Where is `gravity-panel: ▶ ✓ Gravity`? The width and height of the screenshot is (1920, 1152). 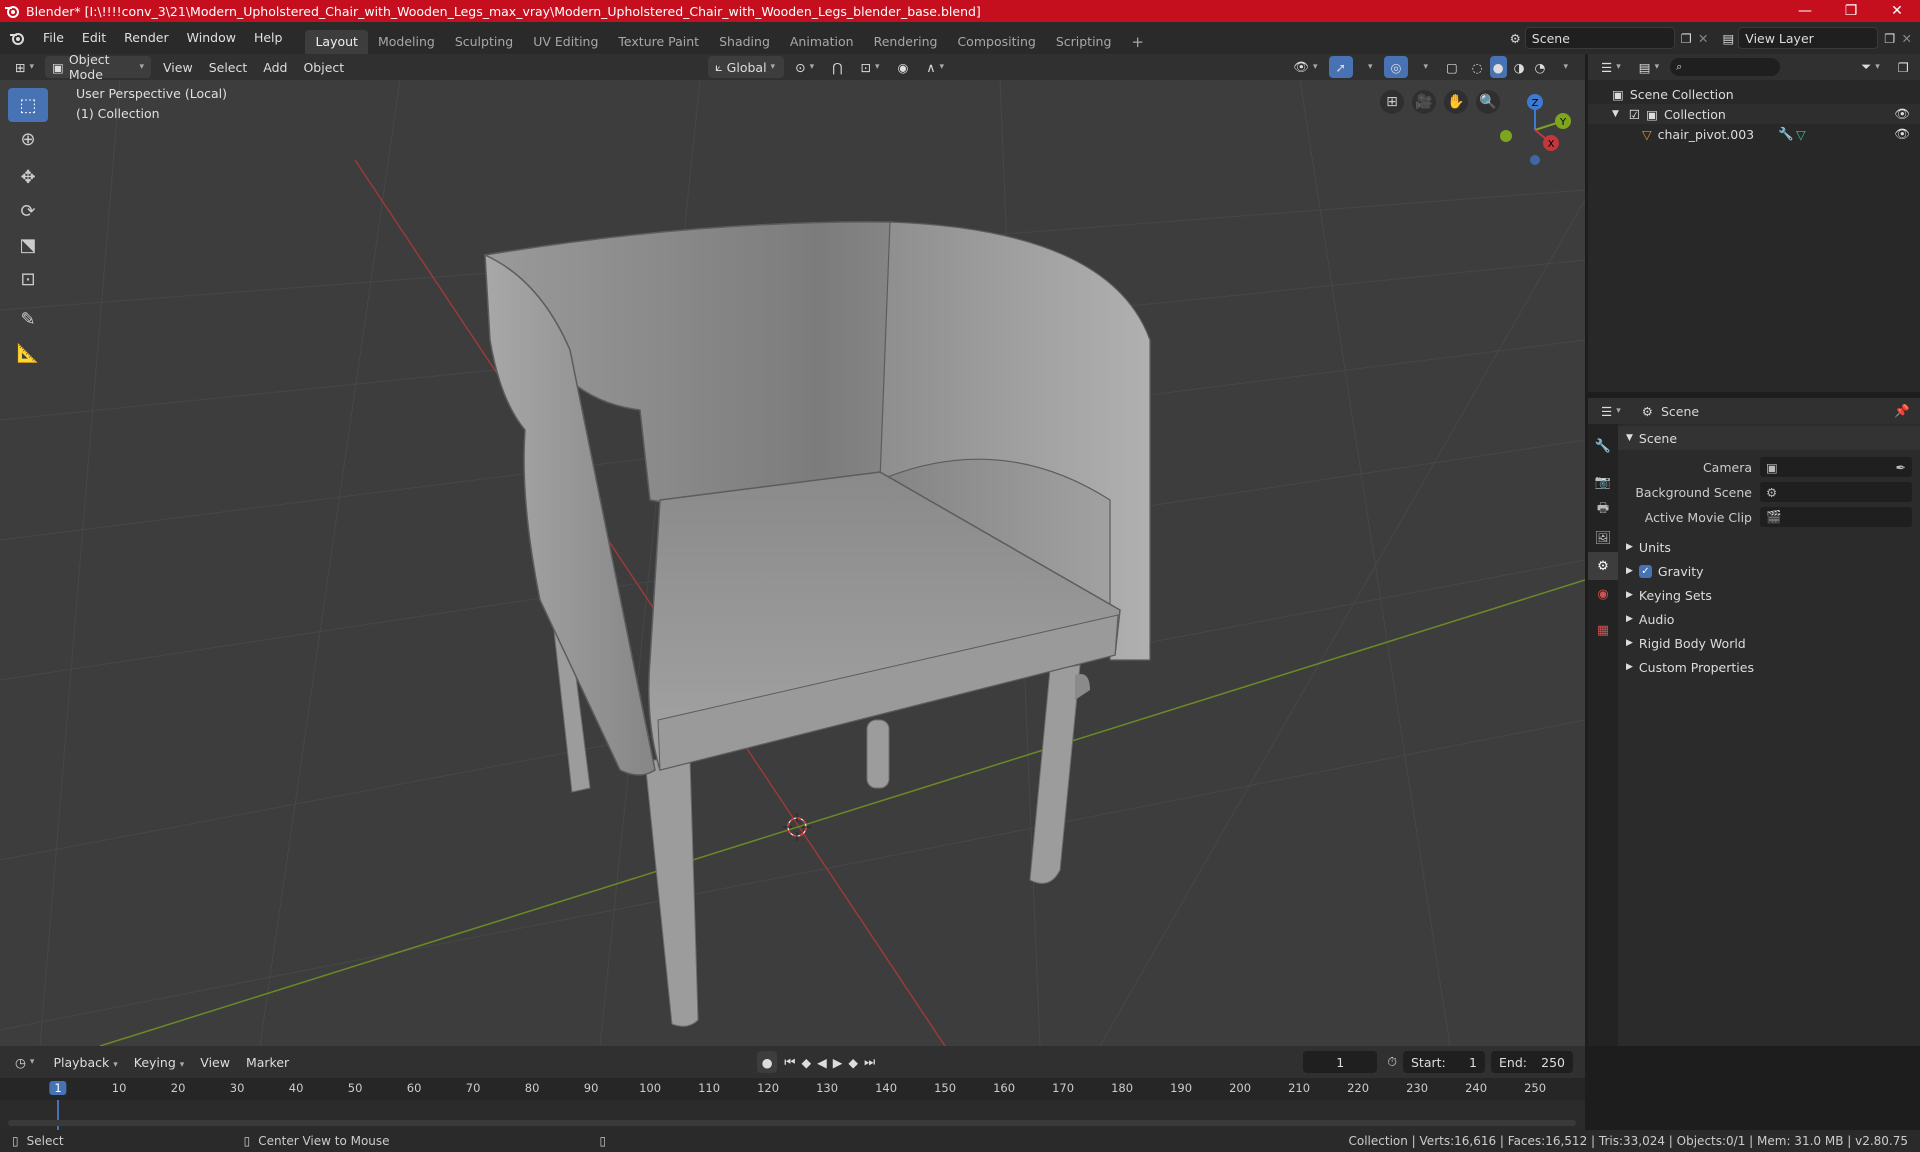 gravity-panel: ▶ ✓ Gravity is located at coordinates (1769, 571).